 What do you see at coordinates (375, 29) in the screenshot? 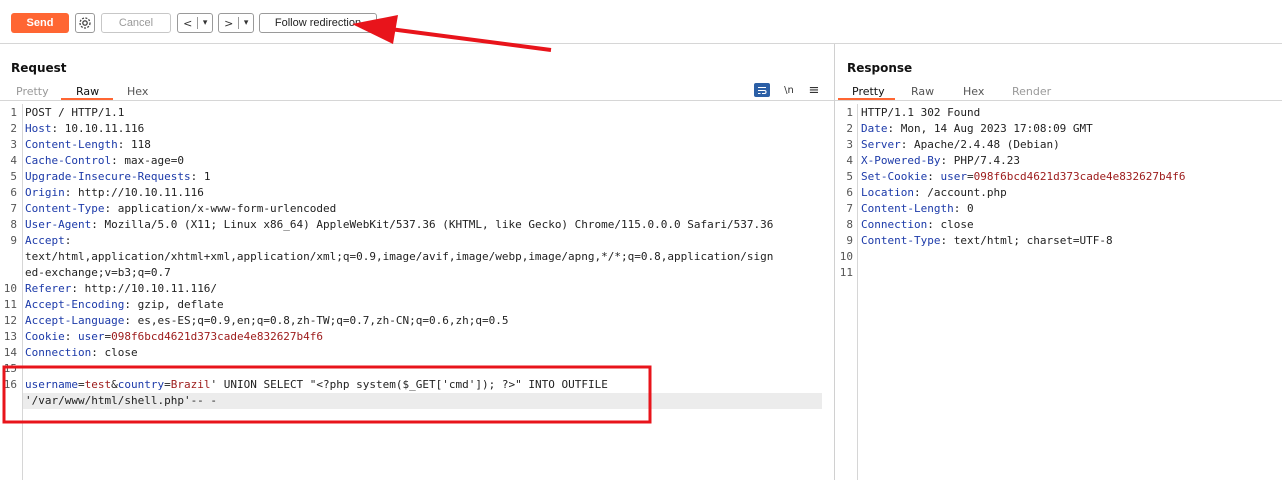
I see `annotation-arrow-head` at bounding box center [375, 29].